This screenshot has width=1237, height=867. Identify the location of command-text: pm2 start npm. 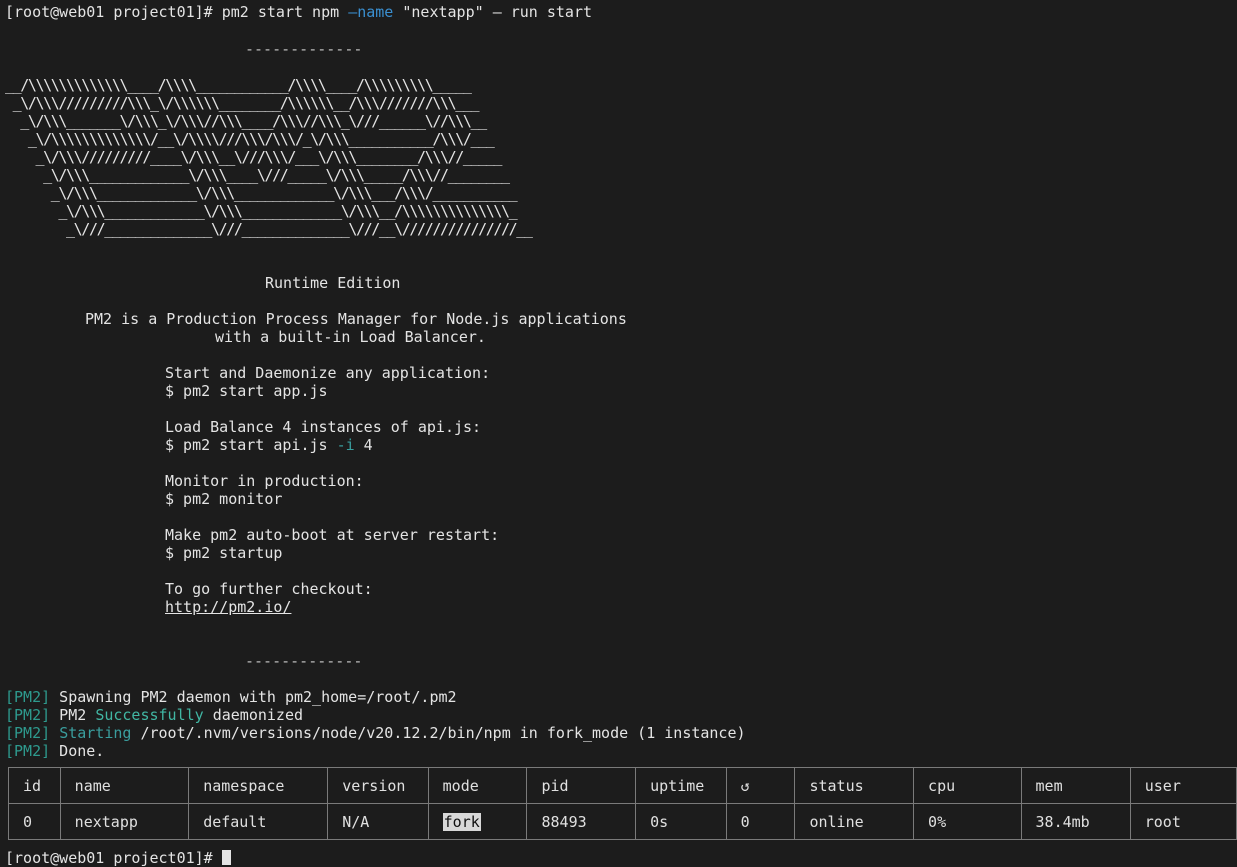
(285, 12).